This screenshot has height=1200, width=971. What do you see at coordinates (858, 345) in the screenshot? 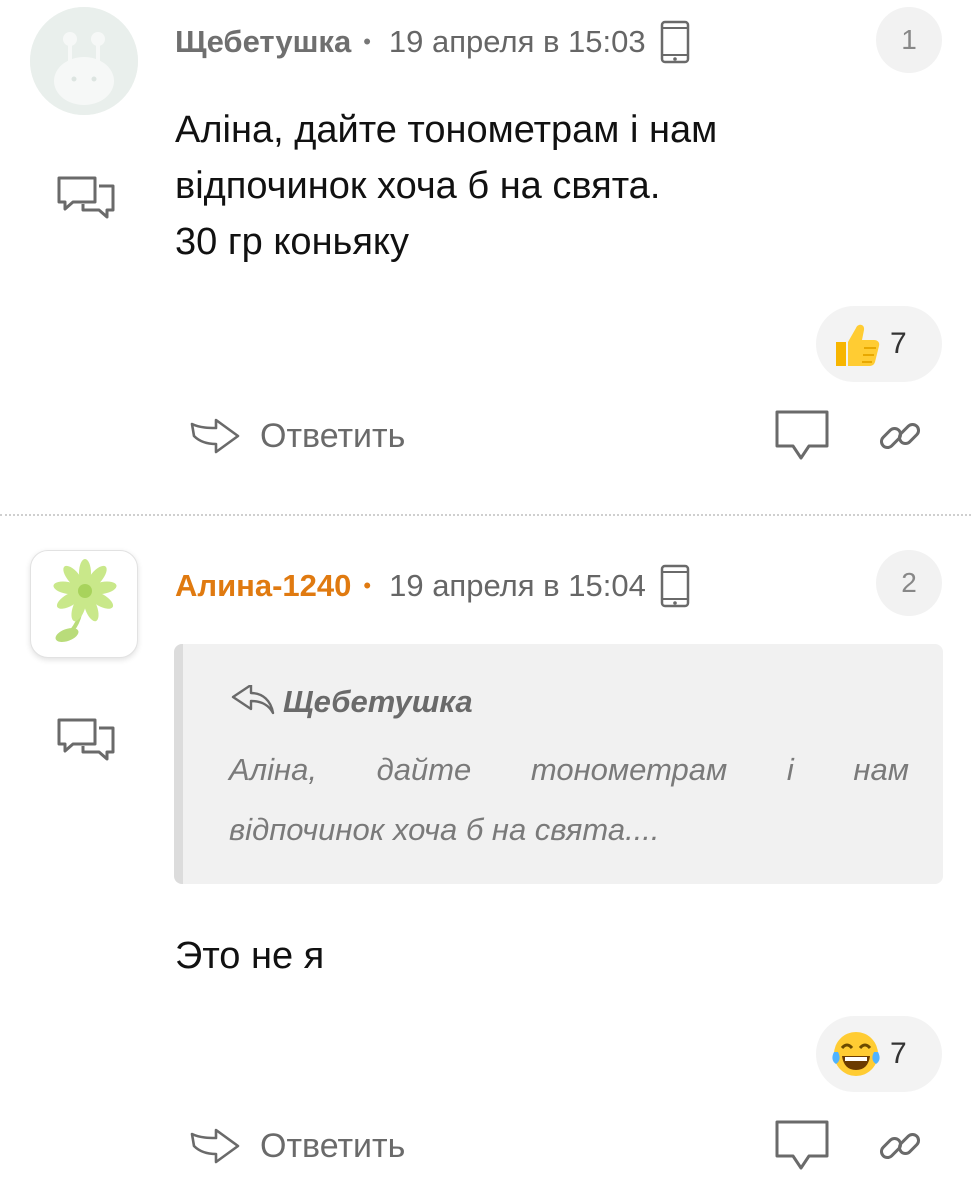
I see `thumbs-up-icon` at bounding box center [858, 345].